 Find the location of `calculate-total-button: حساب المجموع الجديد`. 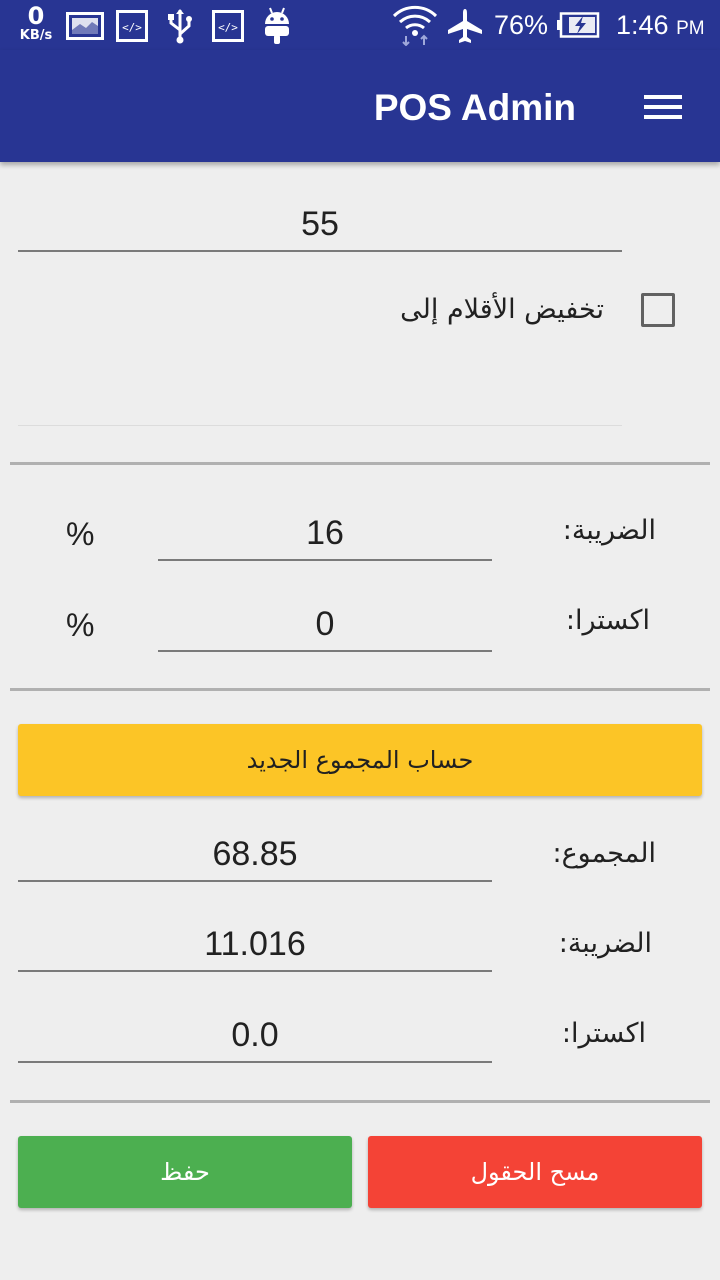

calculate-total-button: حساب المجموع الجديد is located at coordinates (360, 760).